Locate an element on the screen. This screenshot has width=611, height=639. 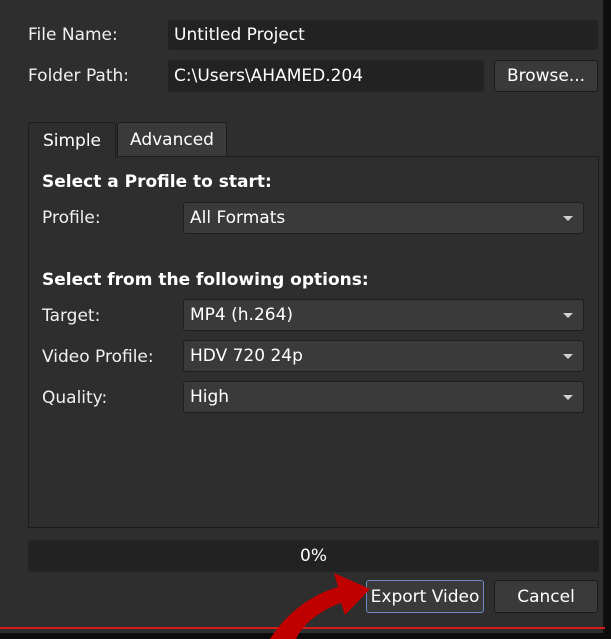
cancel-button: Cancel is located at coordinates (546, 596).